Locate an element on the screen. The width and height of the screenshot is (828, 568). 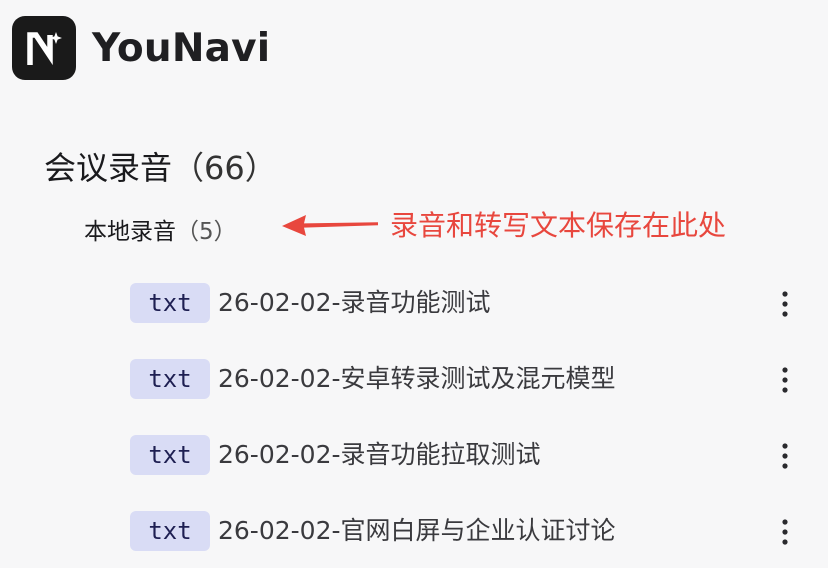
app-name: YouNavi is located at coordinates (181, 48).